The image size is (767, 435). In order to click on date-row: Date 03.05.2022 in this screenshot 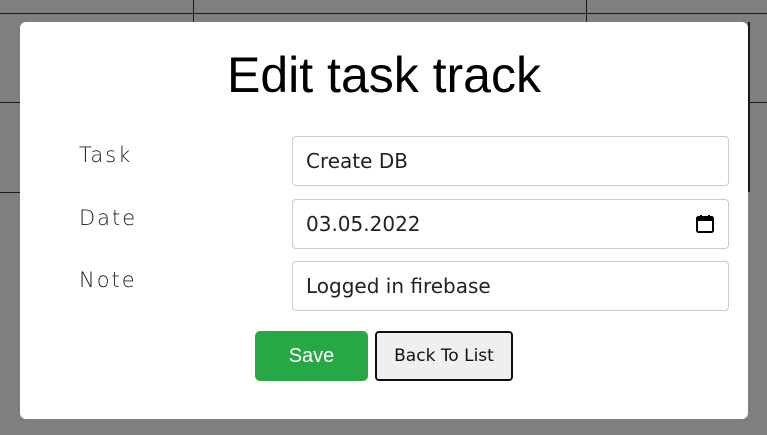, I will do `click(384, 224)`.